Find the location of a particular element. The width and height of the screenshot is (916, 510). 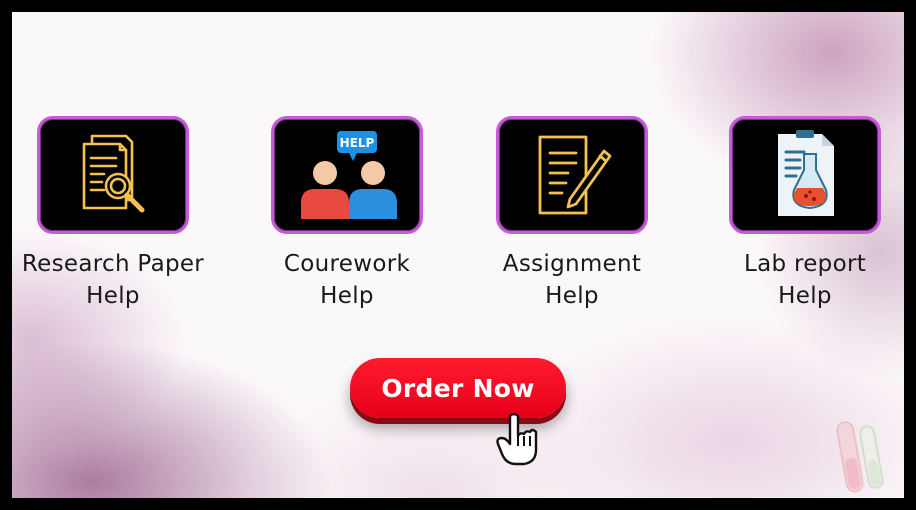

help-chat-people-icon: HELP is located at coordinates (349, 175).